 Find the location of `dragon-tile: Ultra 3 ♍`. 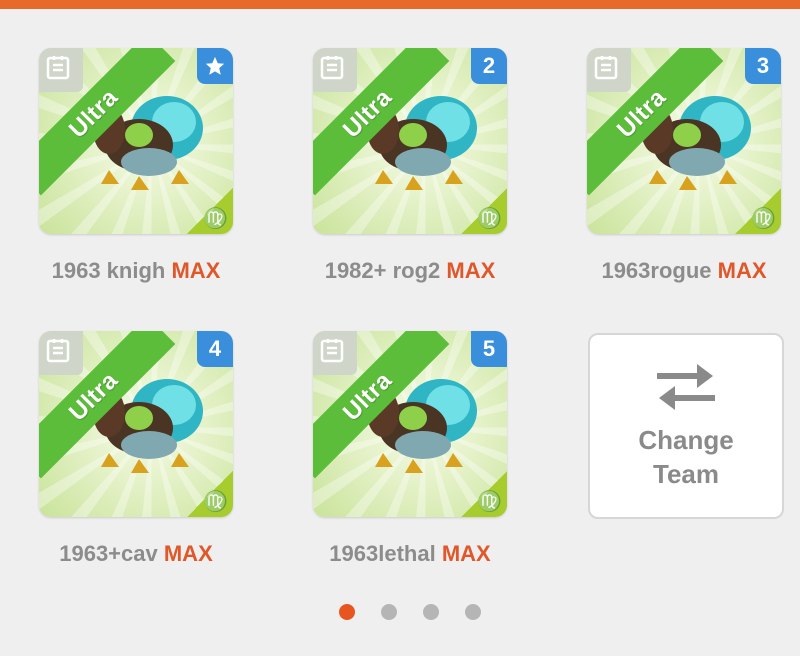

dragon-tile: Ultra 3 ♍ is located at coordinates (684, 141).